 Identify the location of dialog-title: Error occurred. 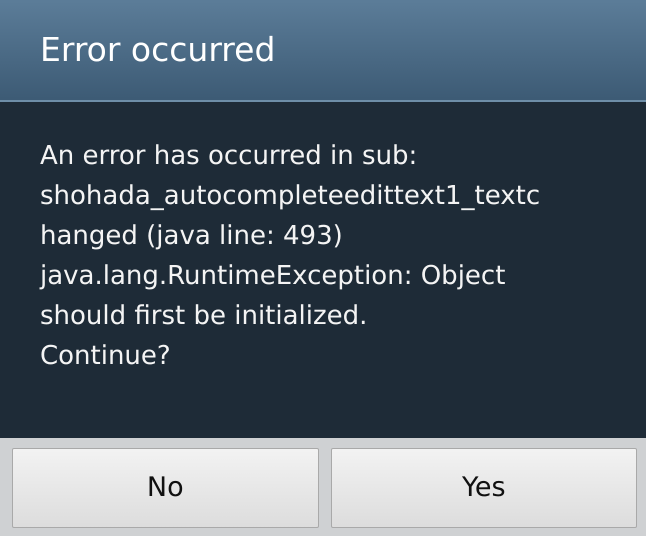
(158, 50).